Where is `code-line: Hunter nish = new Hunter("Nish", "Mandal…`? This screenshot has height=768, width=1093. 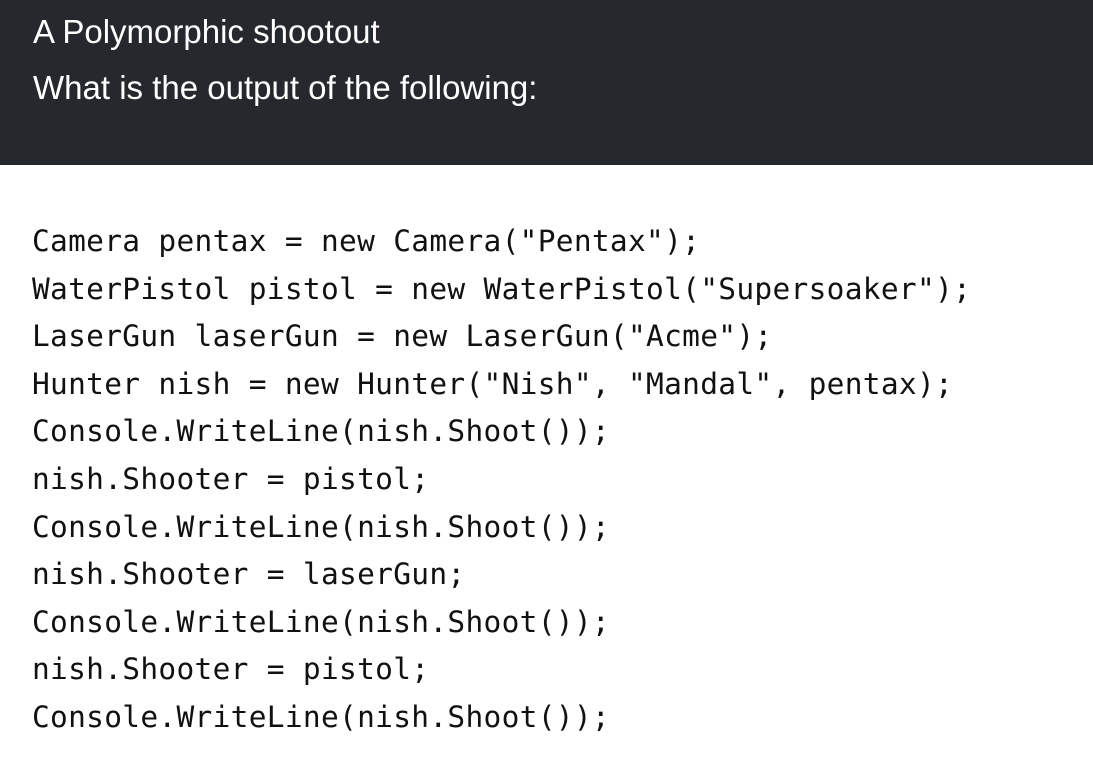 code-line: Hunter nish = new Hunter("Nish", "Mandal… is located at coordinates (493, 383).